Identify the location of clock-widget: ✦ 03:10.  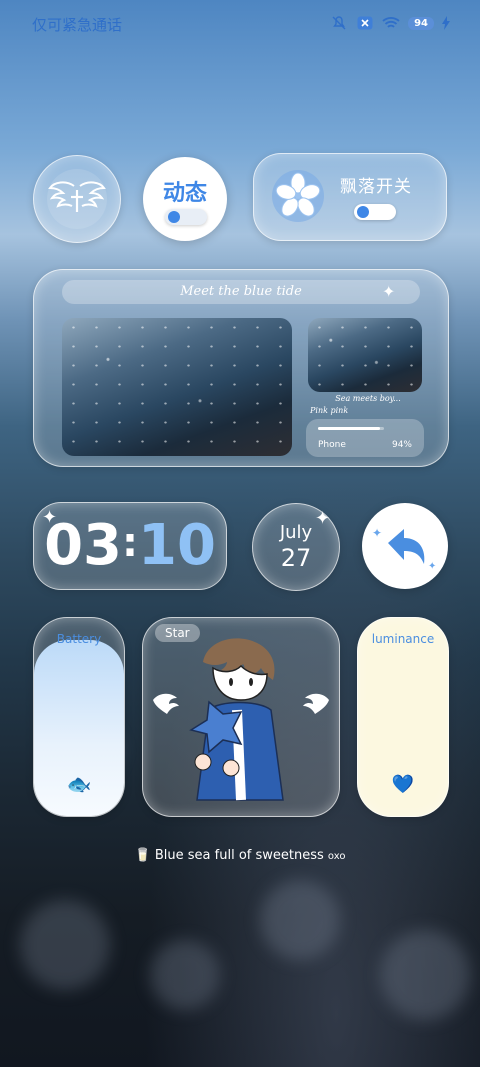
(130, 546).